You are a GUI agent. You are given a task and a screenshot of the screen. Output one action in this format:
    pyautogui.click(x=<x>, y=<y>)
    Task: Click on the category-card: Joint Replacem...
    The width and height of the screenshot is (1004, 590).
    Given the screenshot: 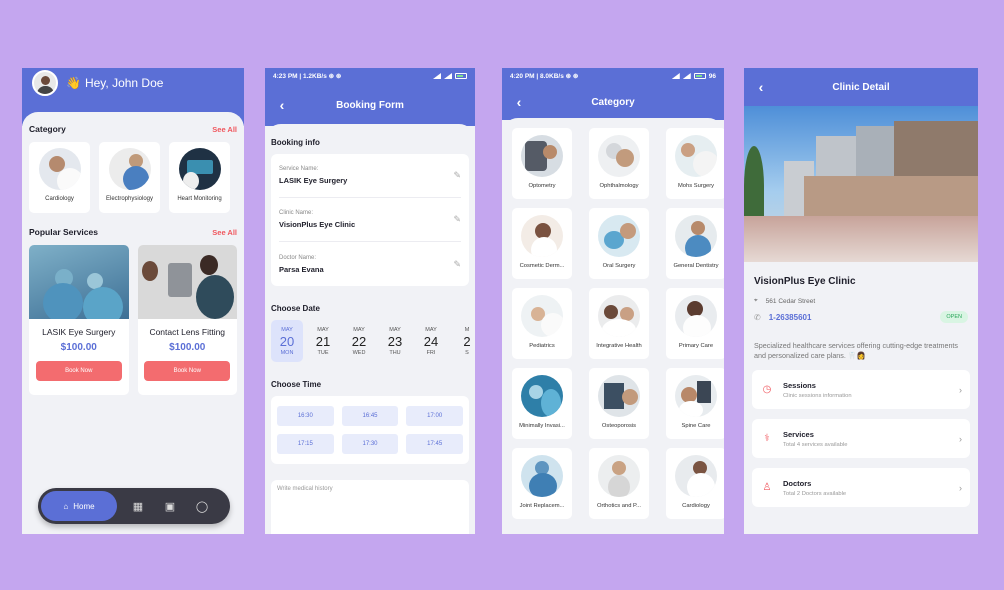 What is the action you would take?
    pyautogui.click(x=542, y=483)
    